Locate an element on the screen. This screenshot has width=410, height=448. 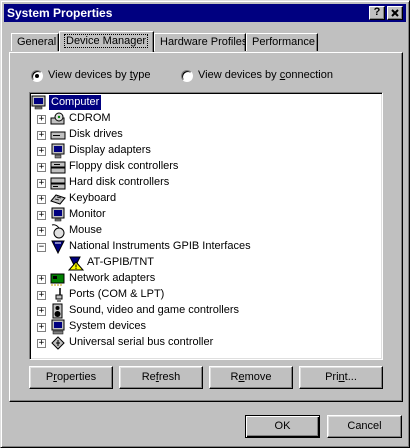
refresh-button: Refresh is located at coordinates (161, 377).